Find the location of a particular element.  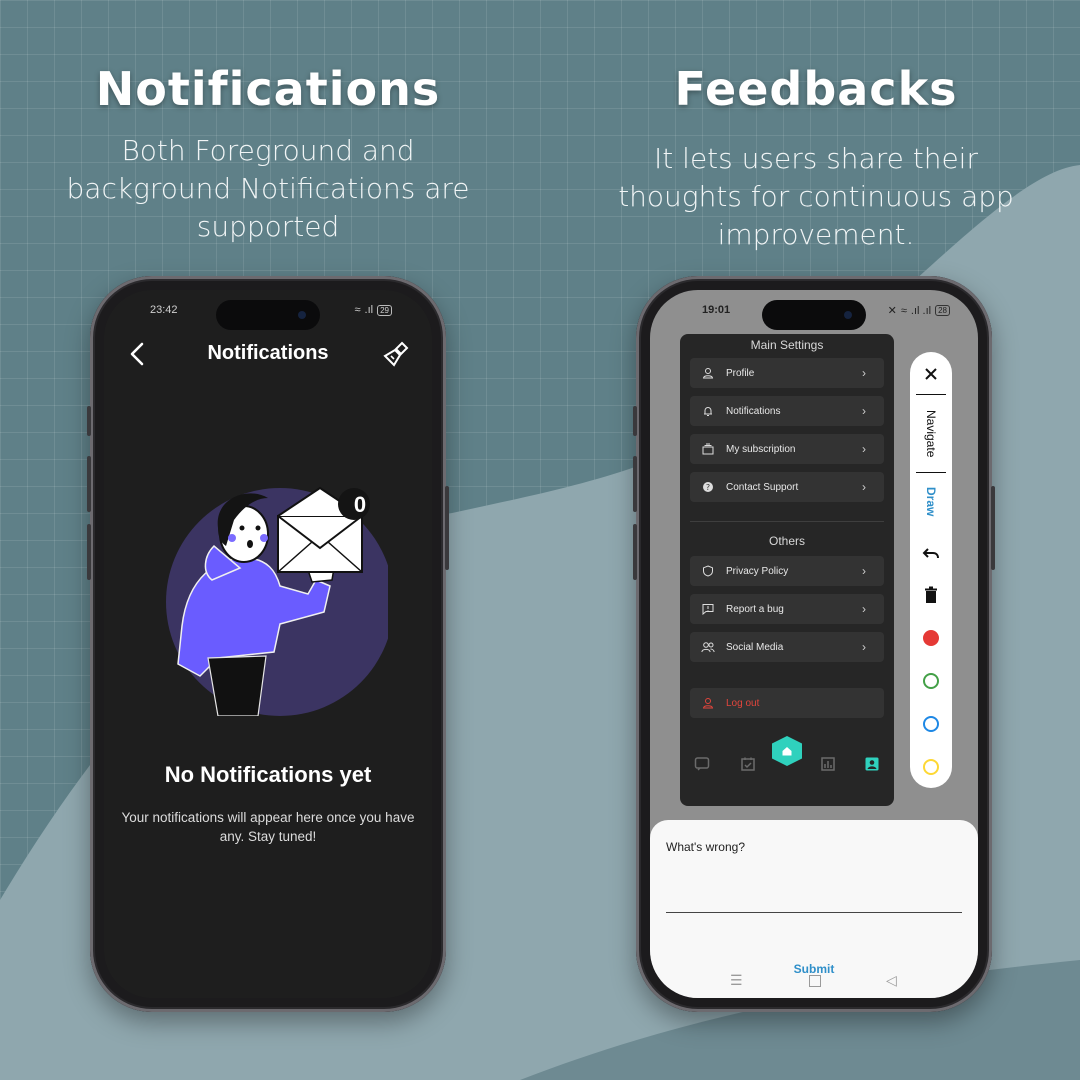

settings-item-profile: Profile › is located at coordinates (787, 373).